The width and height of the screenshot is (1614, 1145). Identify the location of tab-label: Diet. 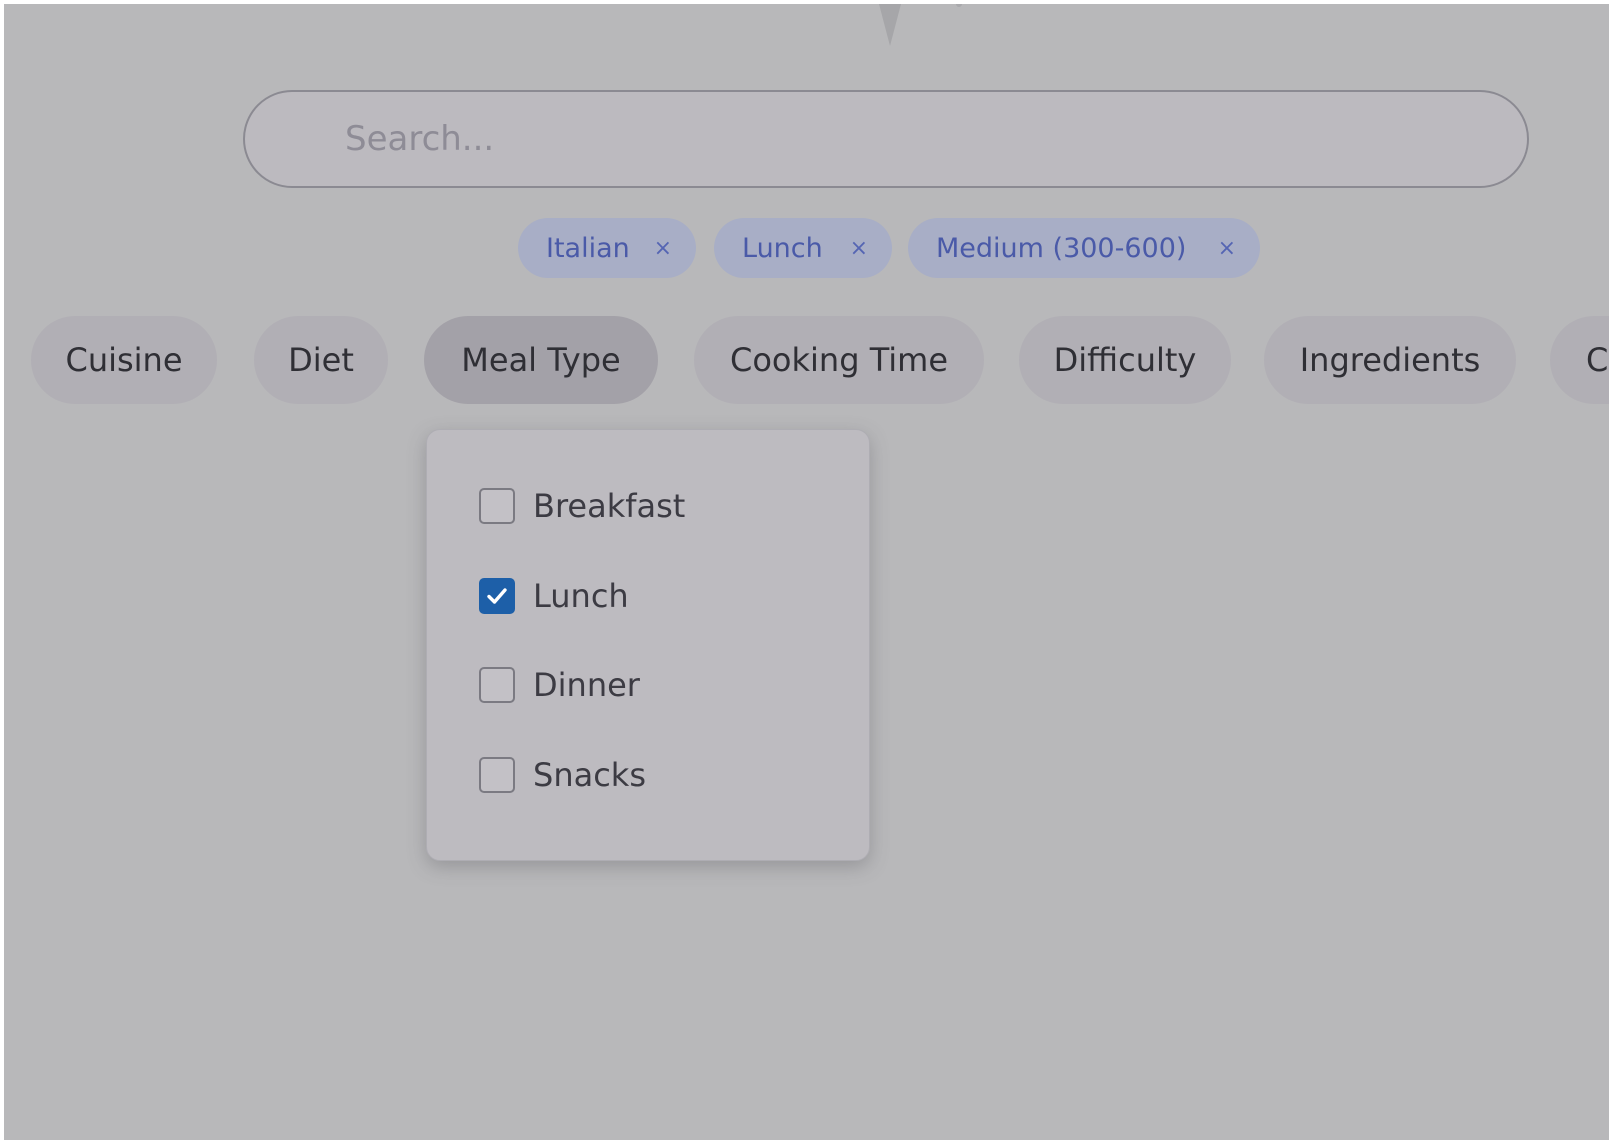
(321, 360).